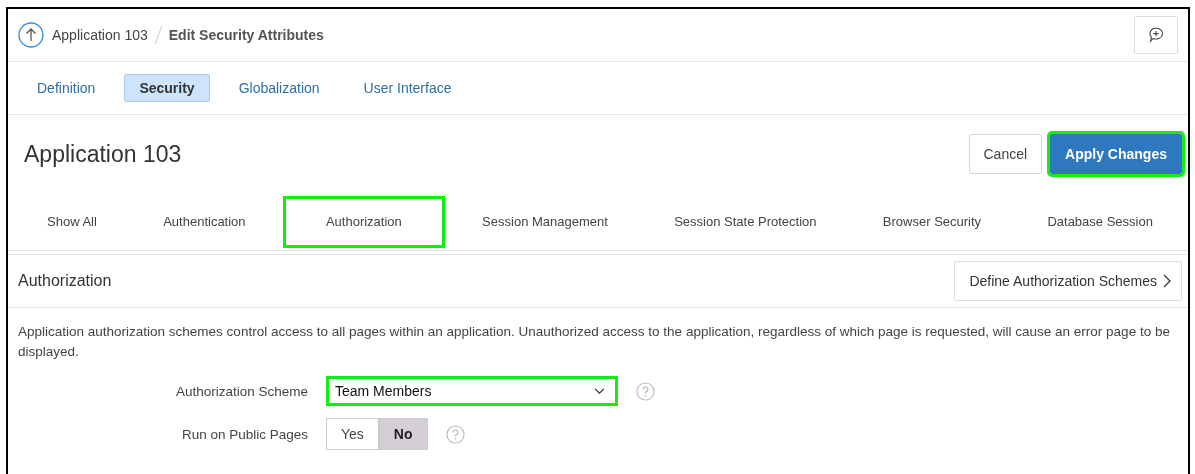 This screenshot has width=1195, height=474. I want to click on page-title: Application 103, so click(103, 154).